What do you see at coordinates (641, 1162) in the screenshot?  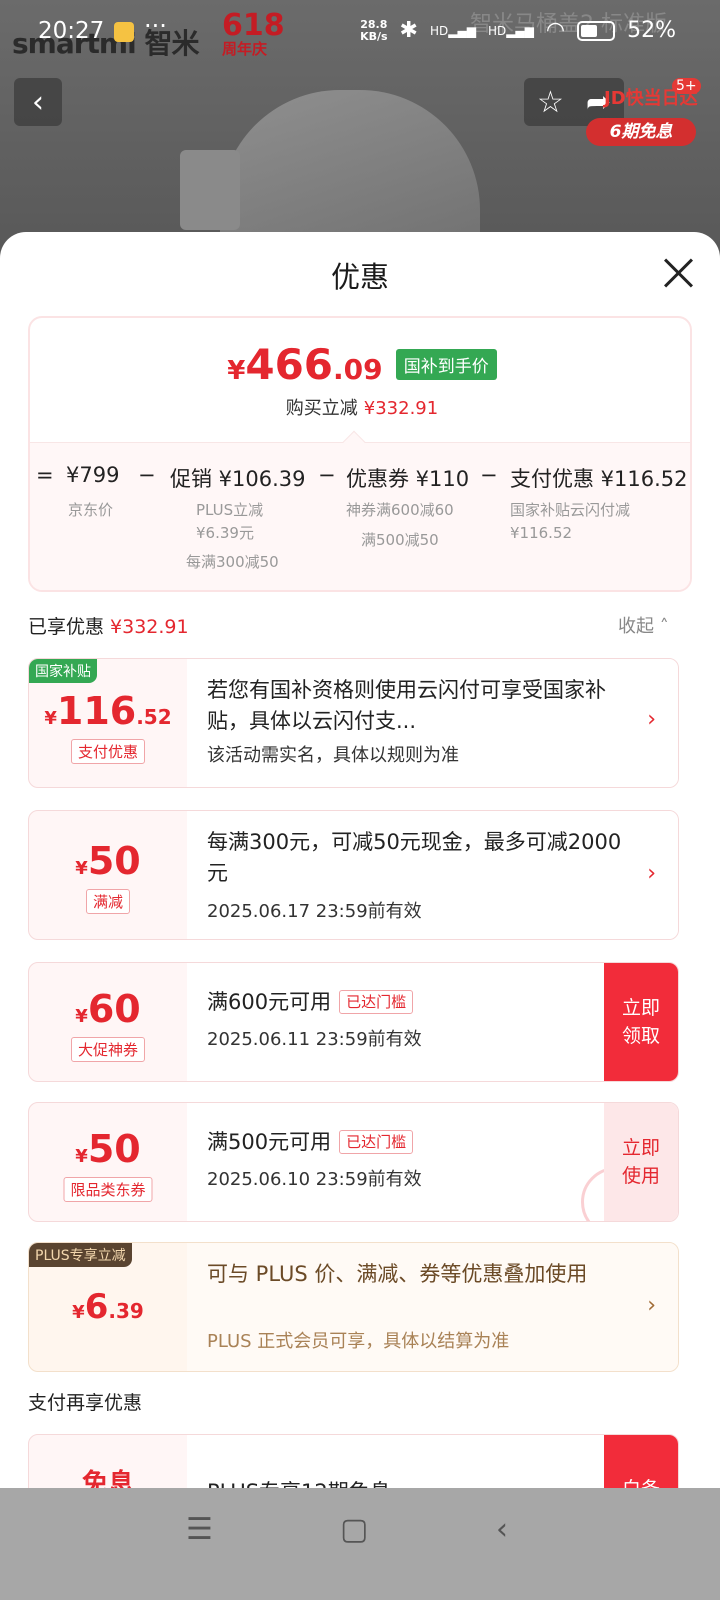 I see `use-coupon-button: 立即使用` at bounding box center [641, 1162].